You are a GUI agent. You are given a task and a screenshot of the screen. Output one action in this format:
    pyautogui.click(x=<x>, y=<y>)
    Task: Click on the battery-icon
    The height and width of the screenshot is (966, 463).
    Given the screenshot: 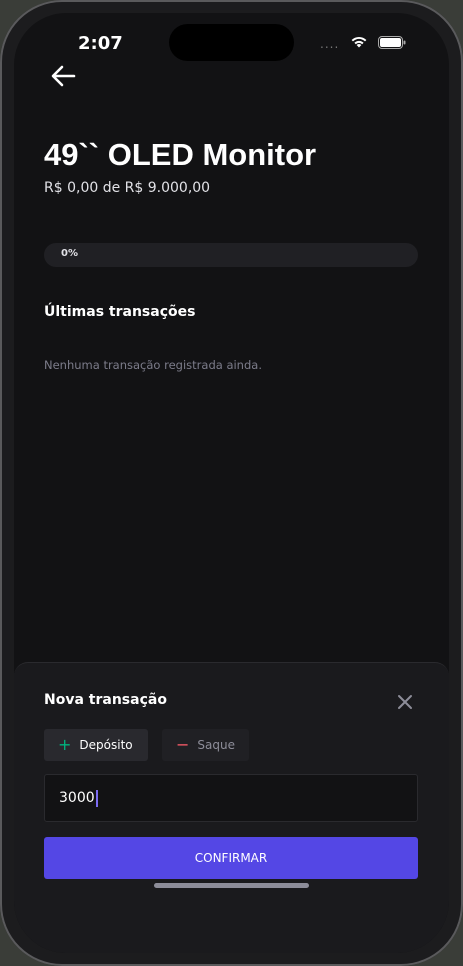 What is the action you would take?
    pyautogui.click(x=392, y=42)
    